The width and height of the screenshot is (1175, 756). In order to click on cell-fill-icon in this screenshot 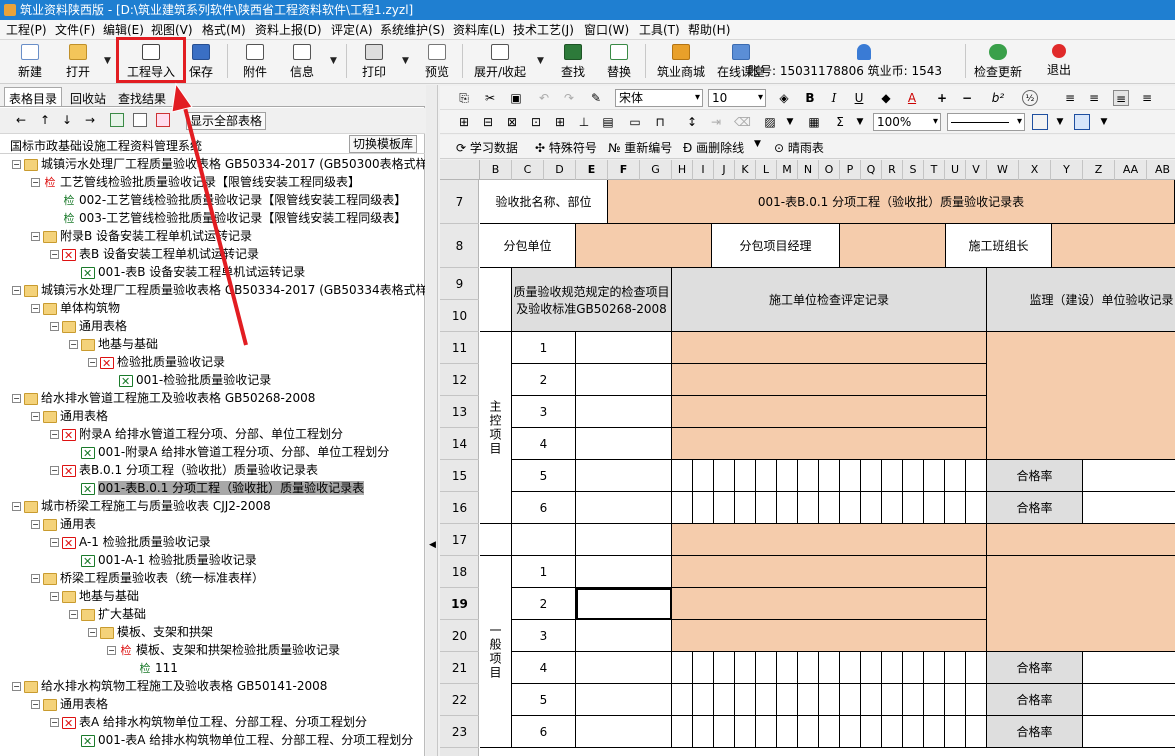, I will do `click(1082, 122)`.